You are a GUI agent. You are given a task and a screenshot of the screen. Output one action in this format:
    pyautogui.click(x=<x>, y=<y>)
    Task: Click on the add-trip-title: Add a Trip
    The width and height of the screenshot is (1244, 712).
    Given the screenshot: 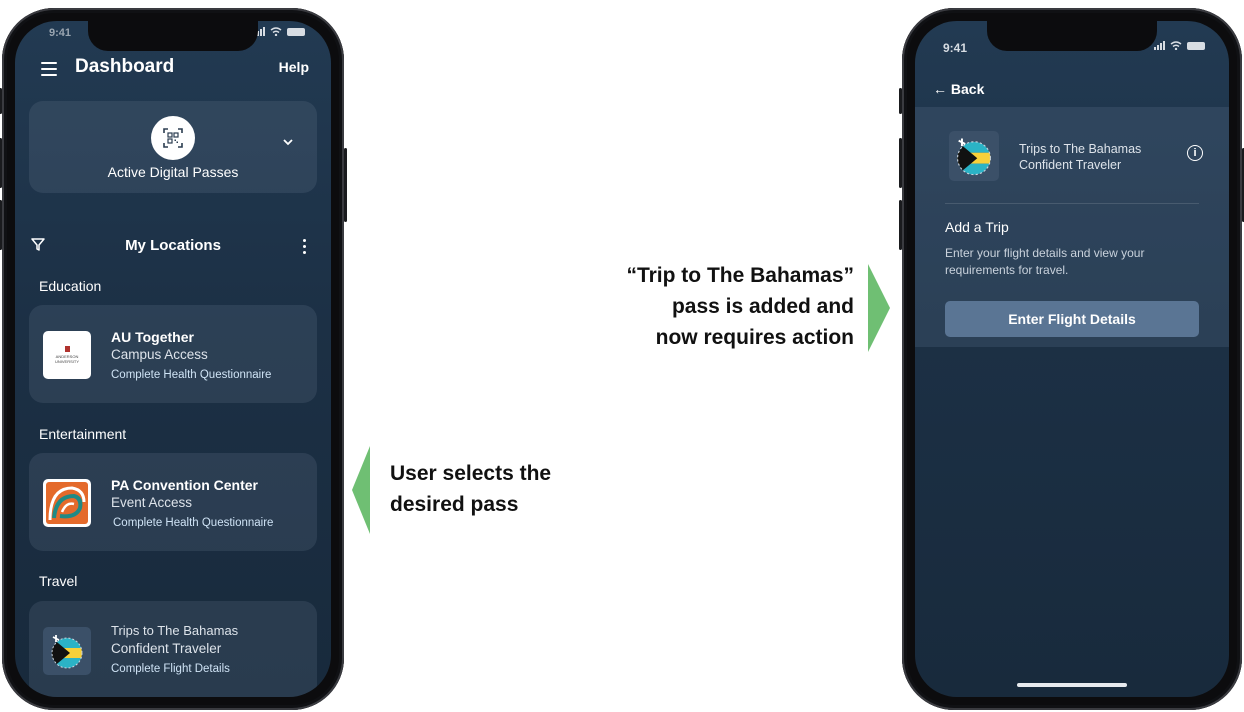 What is the action you would take?
    pyautogui.click(x=977, y=227)
    